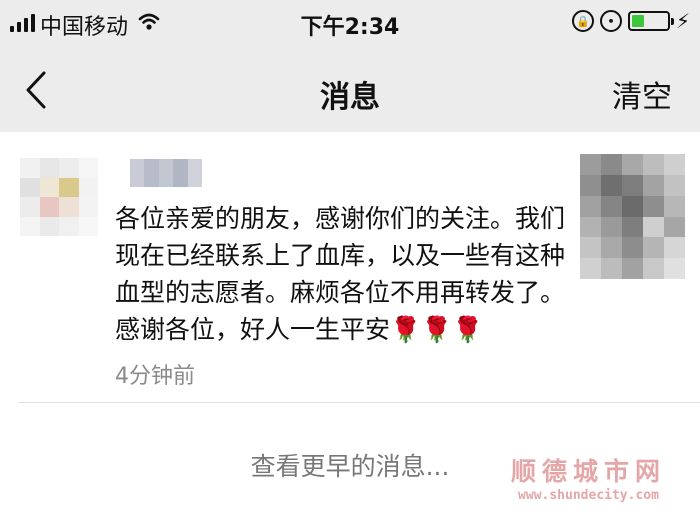  I want to click on avatar, so click(59, 197).